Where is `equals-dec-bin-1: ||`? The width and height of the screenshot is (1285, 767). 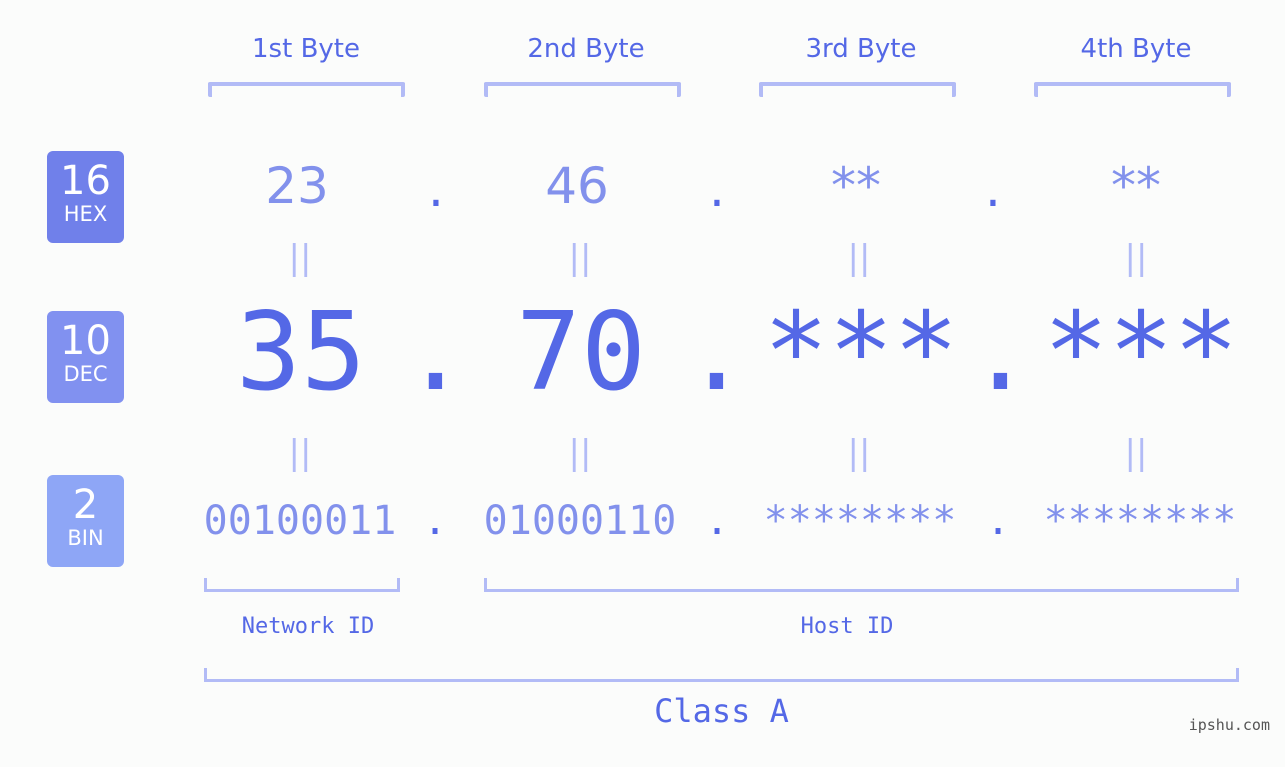
equals-dec-bin-1: || is located at coordinates (300, 453).